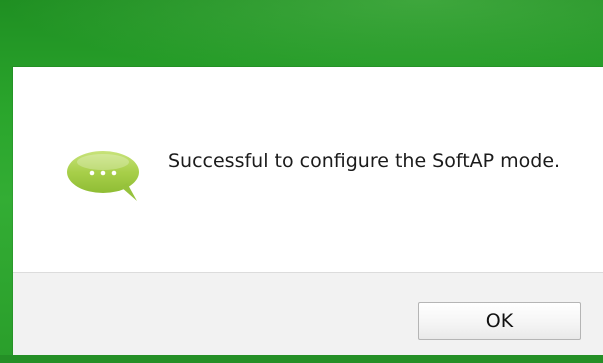  What do you see at coordinates (364, 161) in the screenshot?
I see `dialog-message: Successful to configure the SoftAP mode.` at bounding box center [364, 161].